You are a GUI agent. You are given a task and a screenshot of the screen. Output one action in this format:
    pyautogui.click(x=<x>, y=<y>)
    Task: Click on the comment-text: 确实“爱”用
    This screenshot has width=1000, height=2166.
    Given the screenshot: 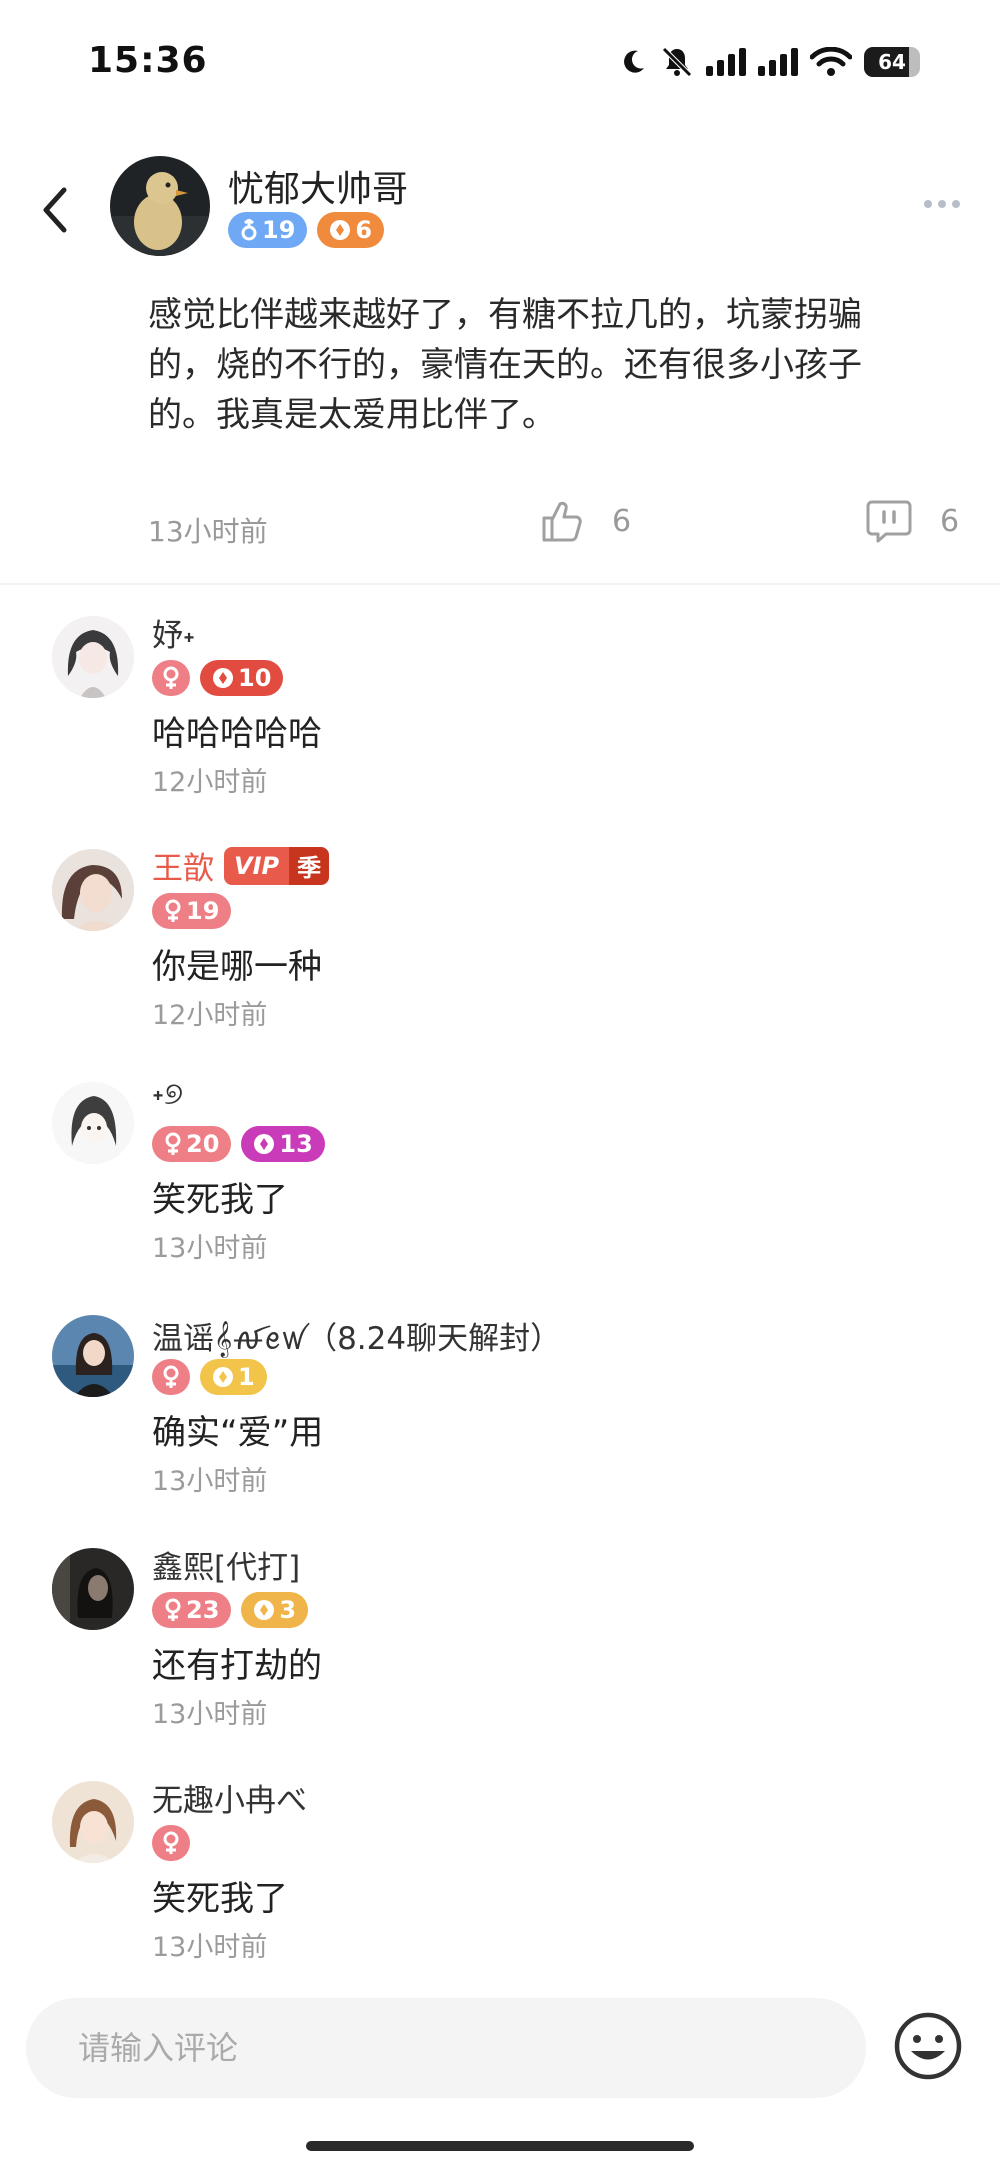 What is the action you would take?
    pyautogui.click(x=238, y=1433)
    